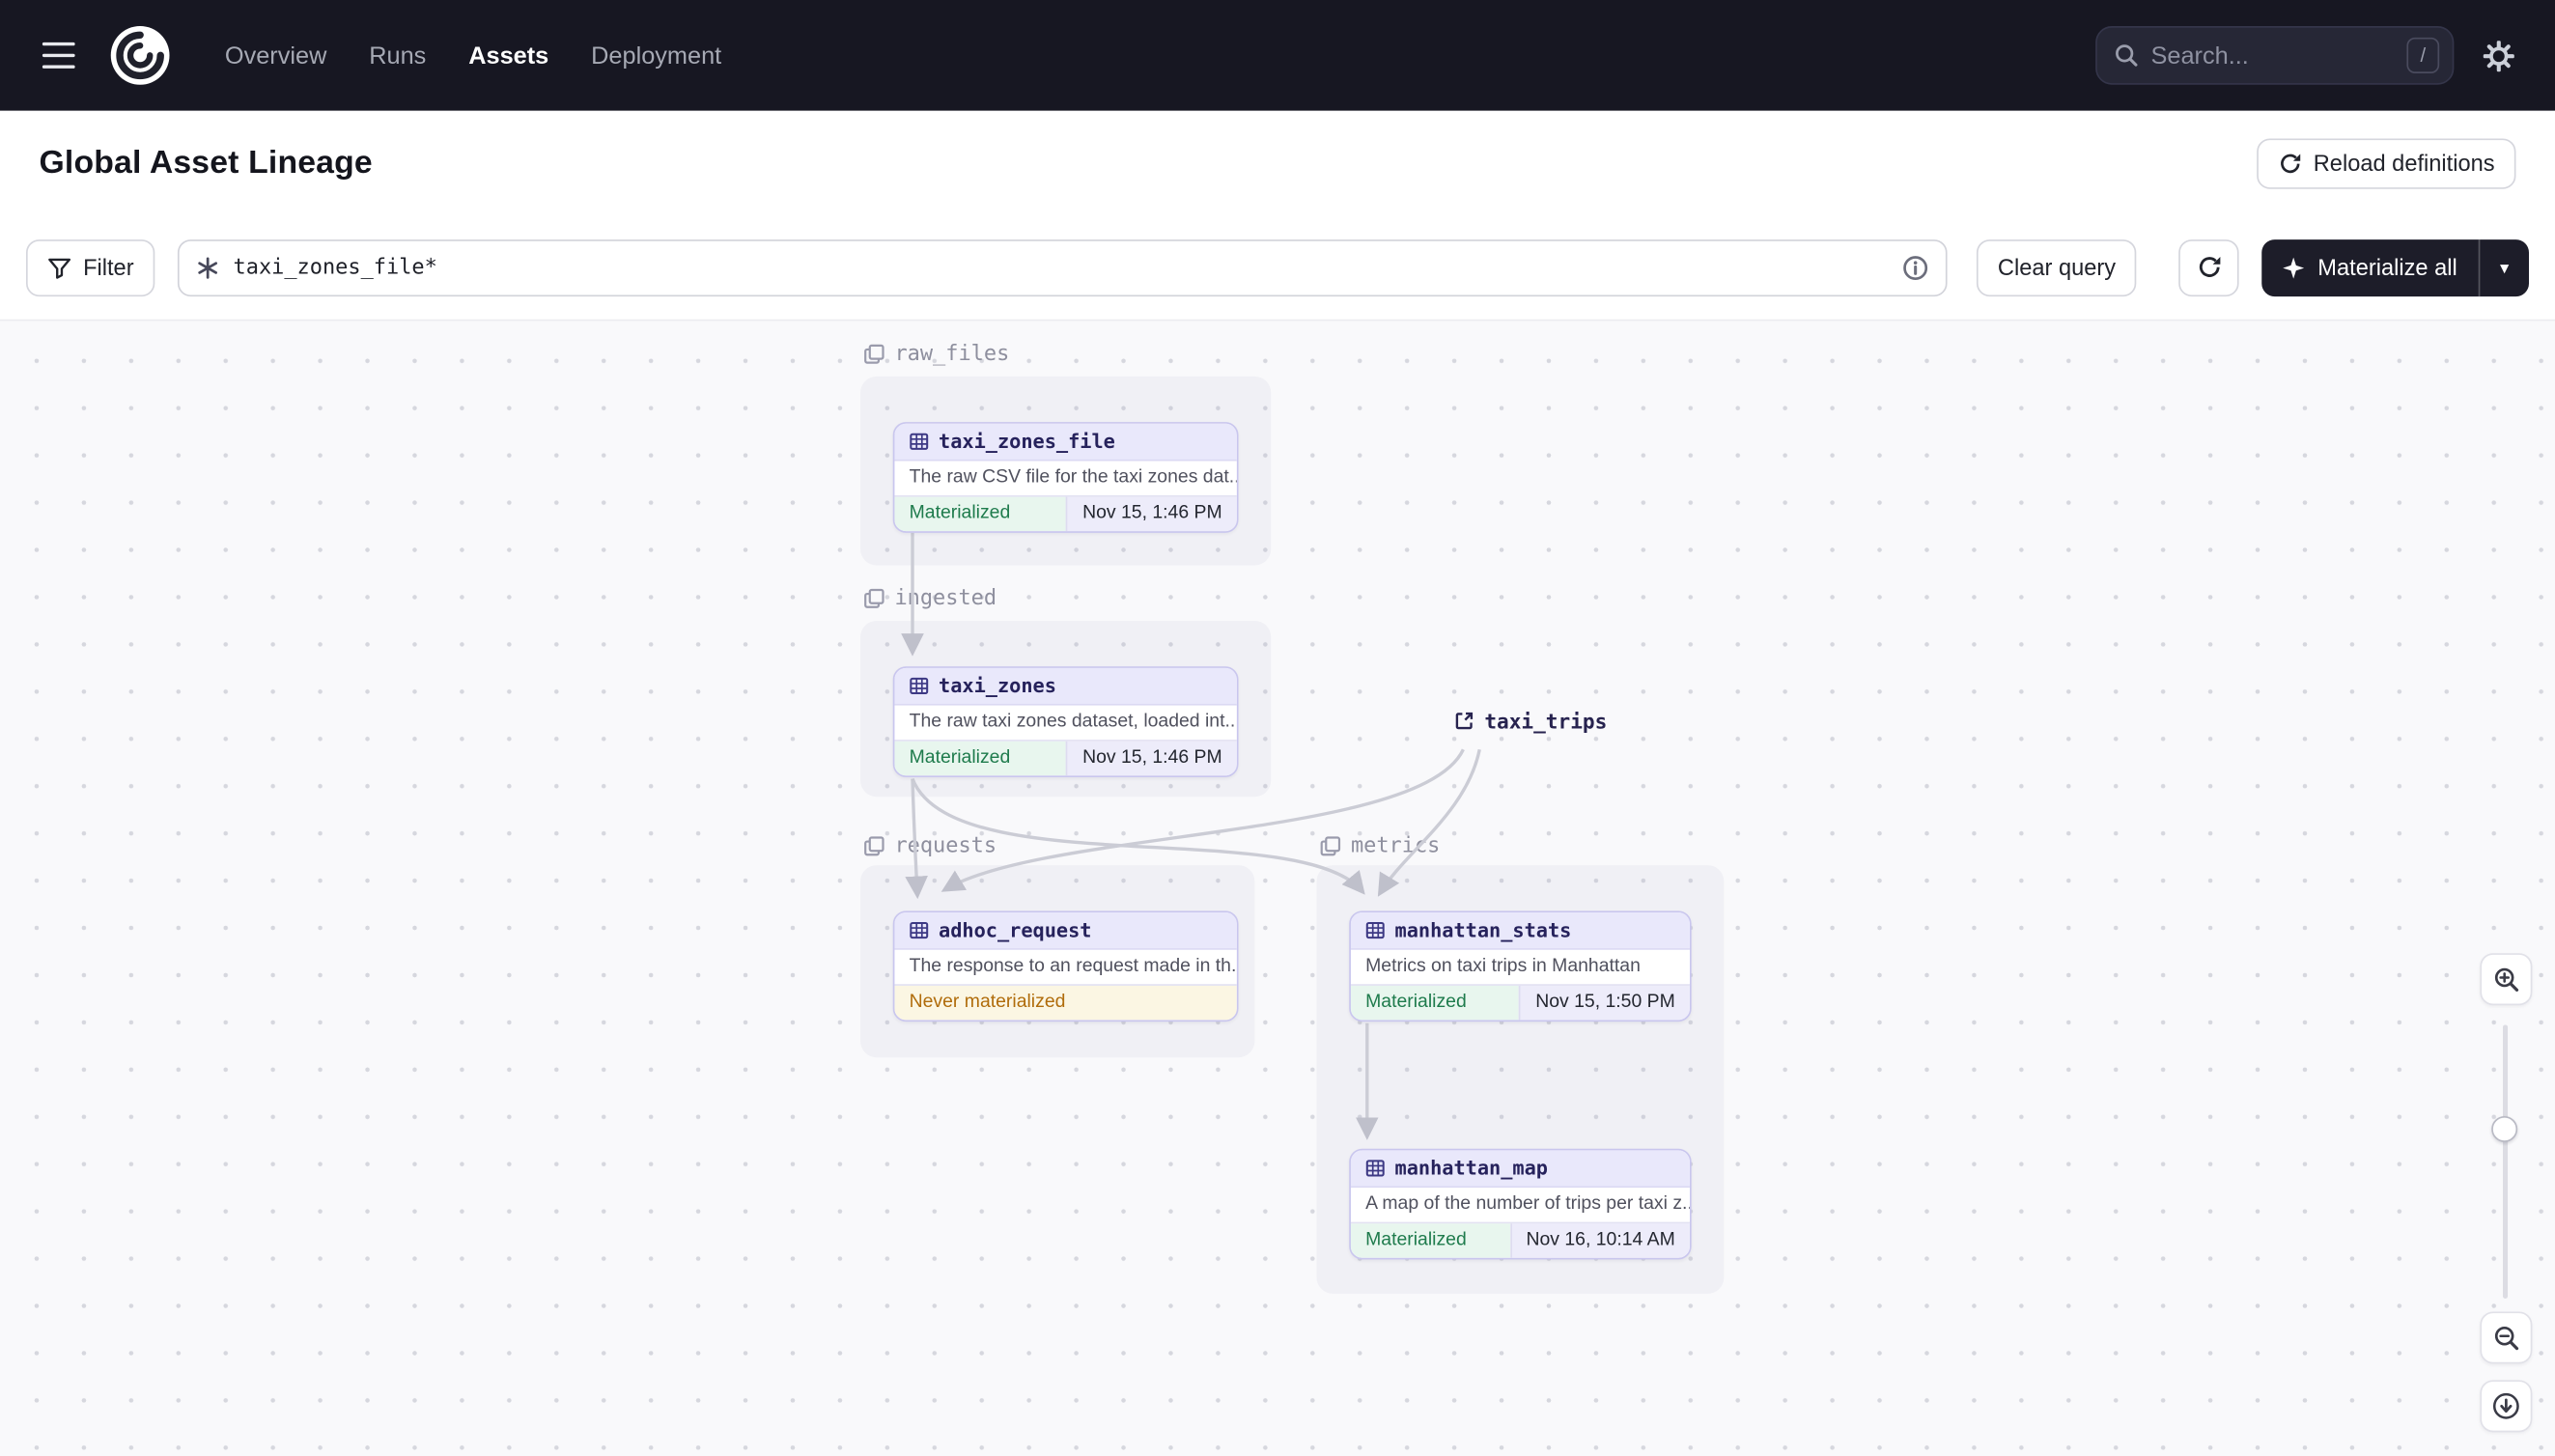 The height and width of the screenshot is (1456, 2555). What do you see at coordinates (208, 267) in the screenshot?
I see `asset-selection-icon` at bounding box center [208, 267].